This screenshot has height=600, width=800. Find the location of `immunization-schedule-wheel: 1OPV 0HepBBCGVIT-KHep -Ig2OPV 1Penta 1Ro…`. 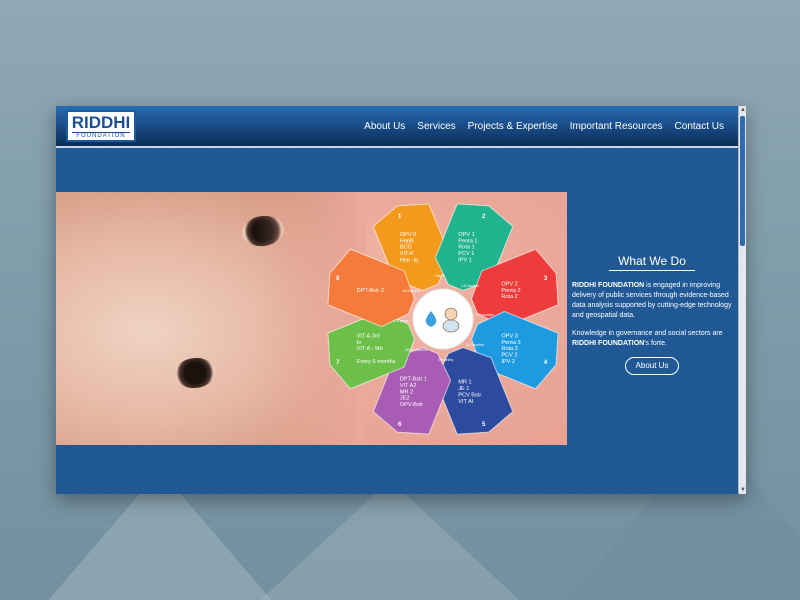

immunization-schedule-wheel: 1OPV 0HepBBCGVIT-KHep -Ig2OPV 1Penta 1Ro… is located at coordinates (443, 319).